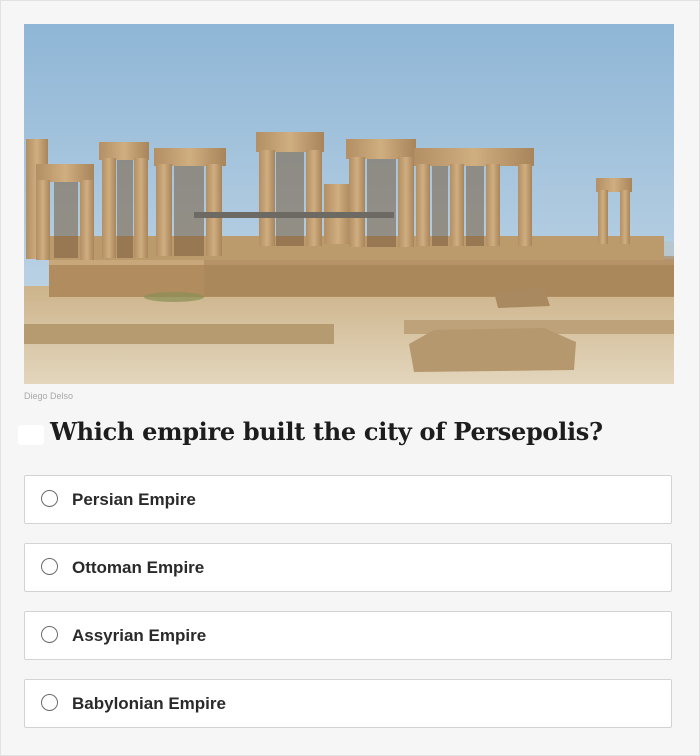 This screenshot has height=756, width=700. I want to click on answer-option-ottoman: Ottoman Empire, so click(348, 567).